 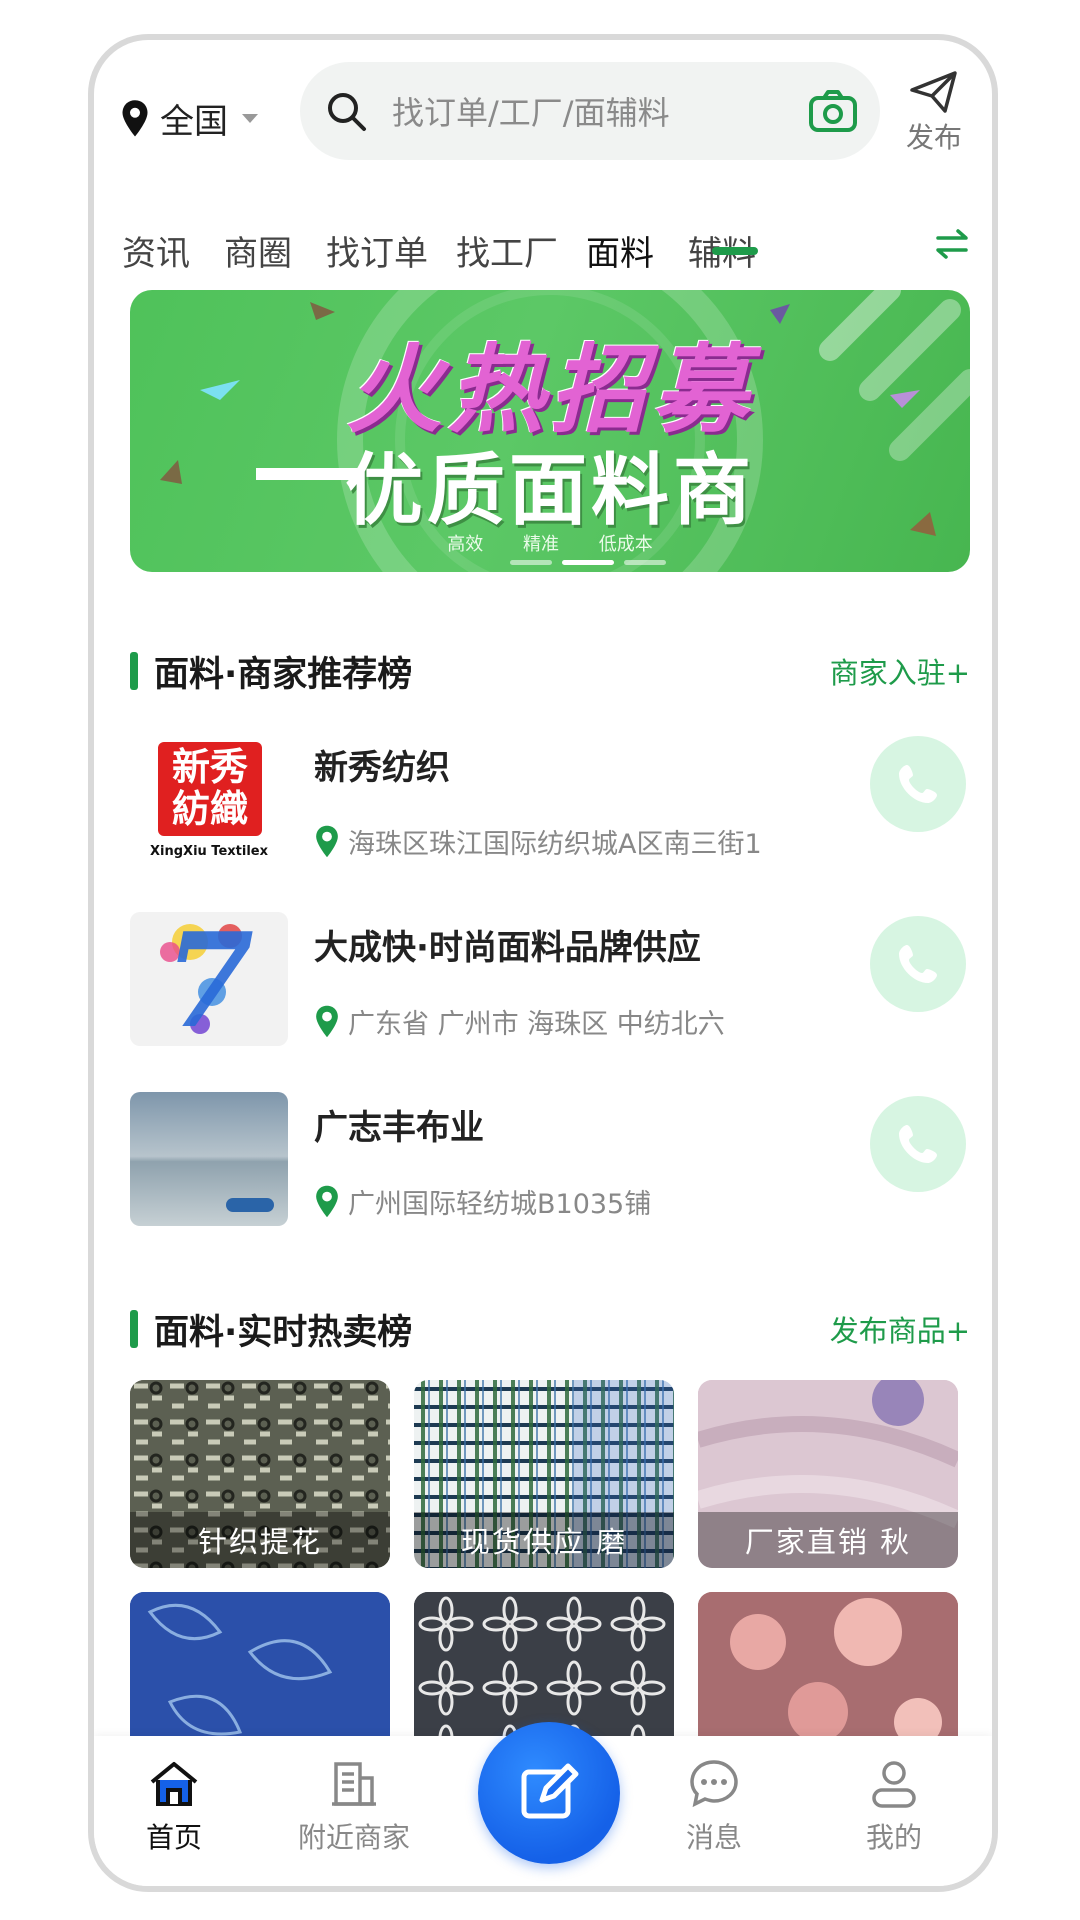 I want to click on tab-business-circle: 商圈, so click(x=258, y=250).